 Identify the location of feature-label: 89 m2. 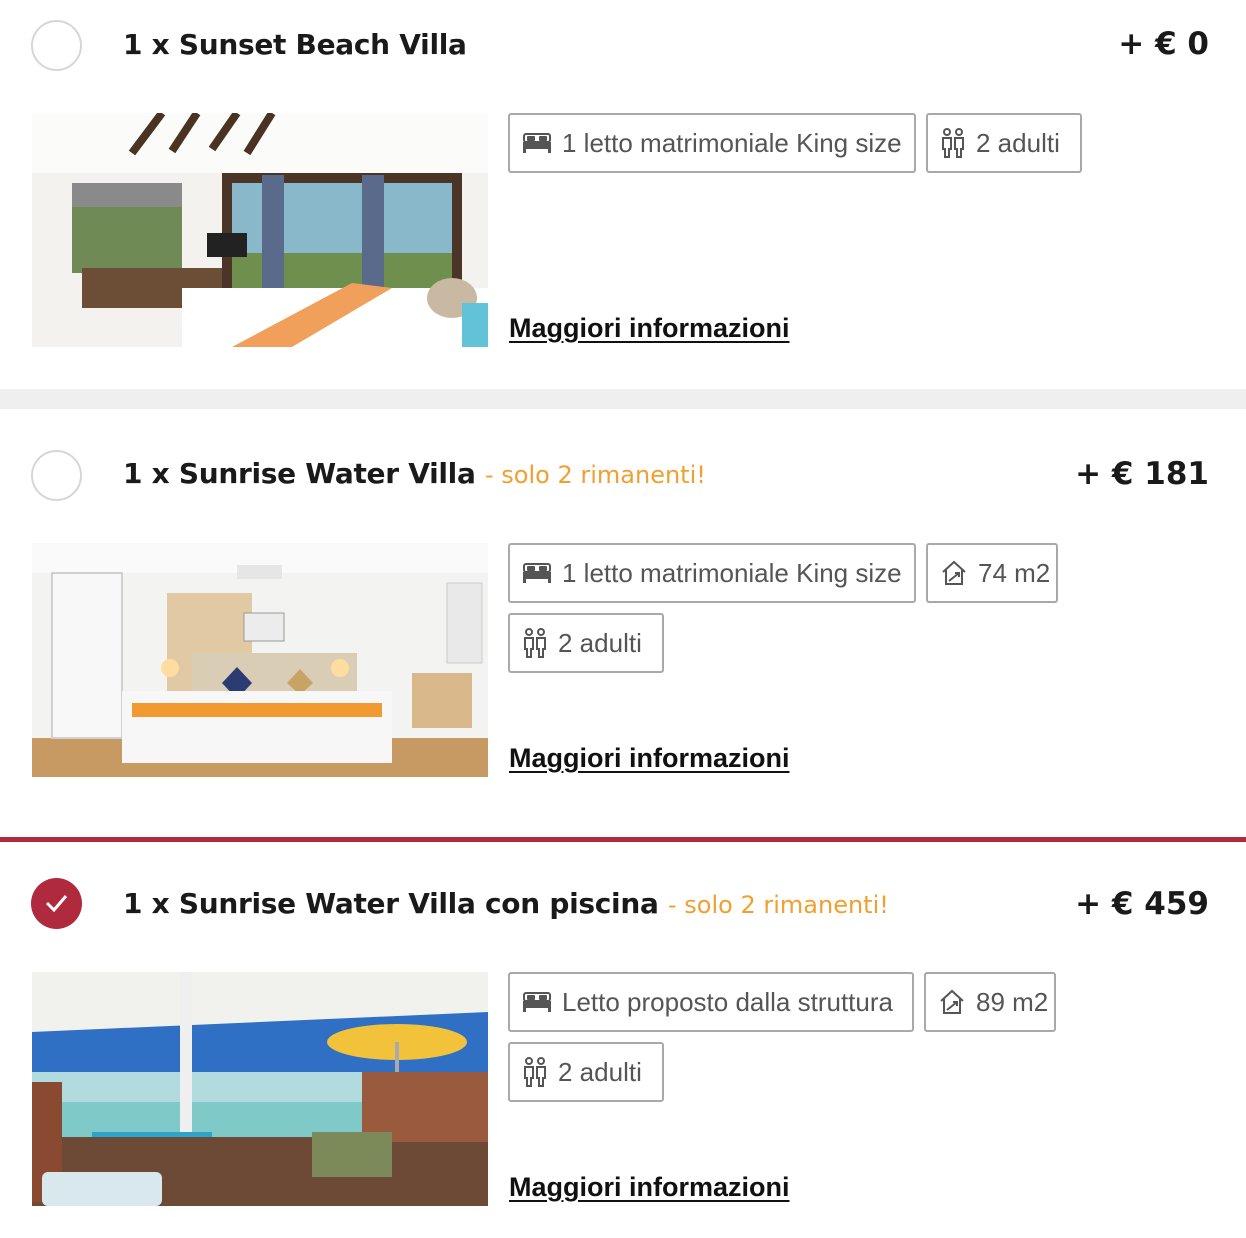
(1012, 1001).